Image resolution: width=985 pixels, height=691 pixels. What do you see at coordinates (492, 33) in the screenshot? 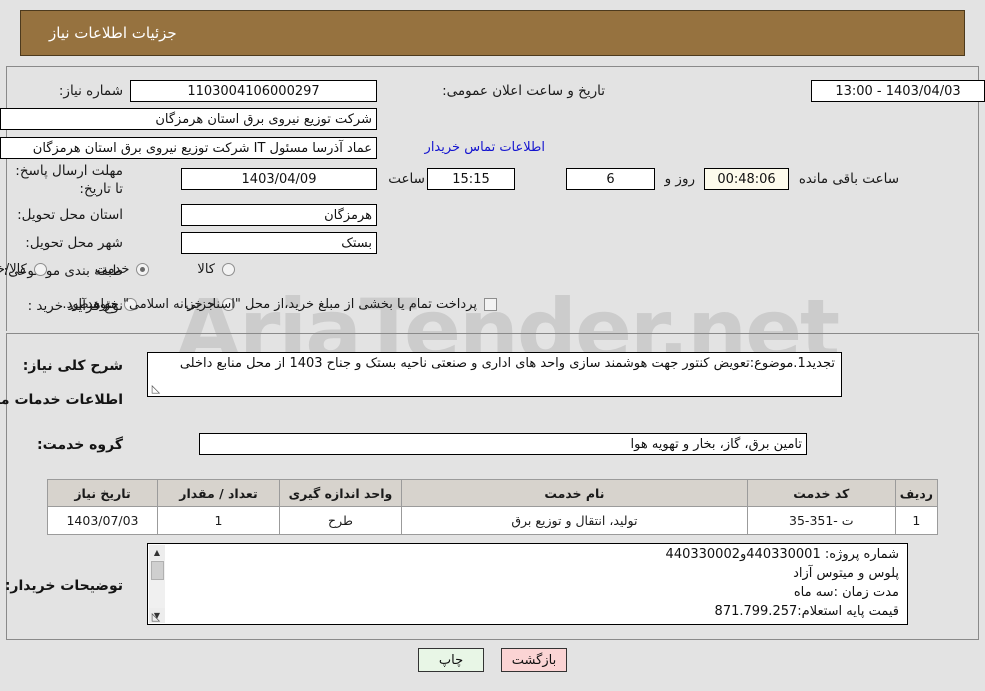
I see `page-title: جزئیات اطلاعات نیاز` at bounding box center [492, 33].